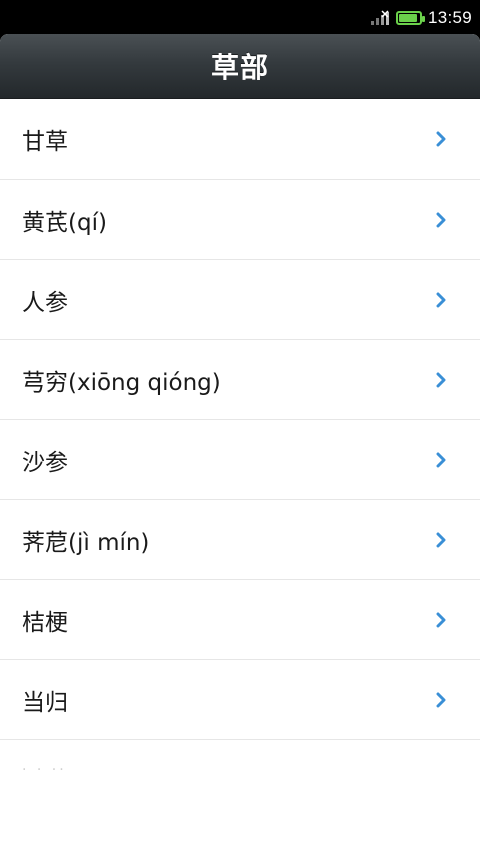 This screenshot has width=480, height=854. I want to click on list-item: 芎穷(xiōng qióng), so click(240, 380).